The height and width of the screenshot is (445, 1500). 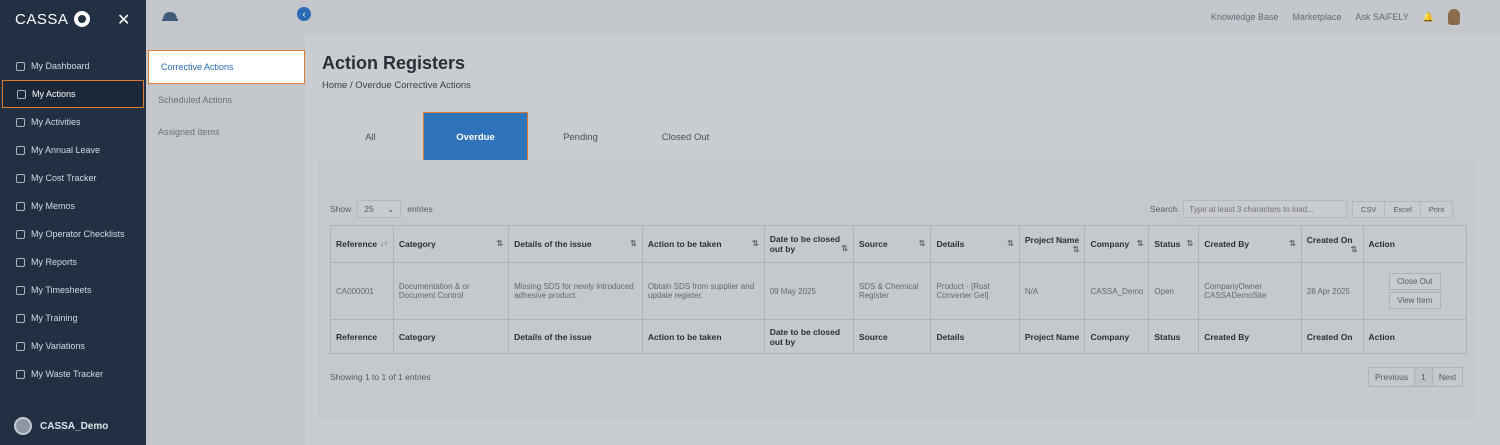 What do you see at coordinates (396, 85) in the screenshot?
I see `breadcrumb: Home / Overdue Corrective Actions` at bounding box center [396, 85].